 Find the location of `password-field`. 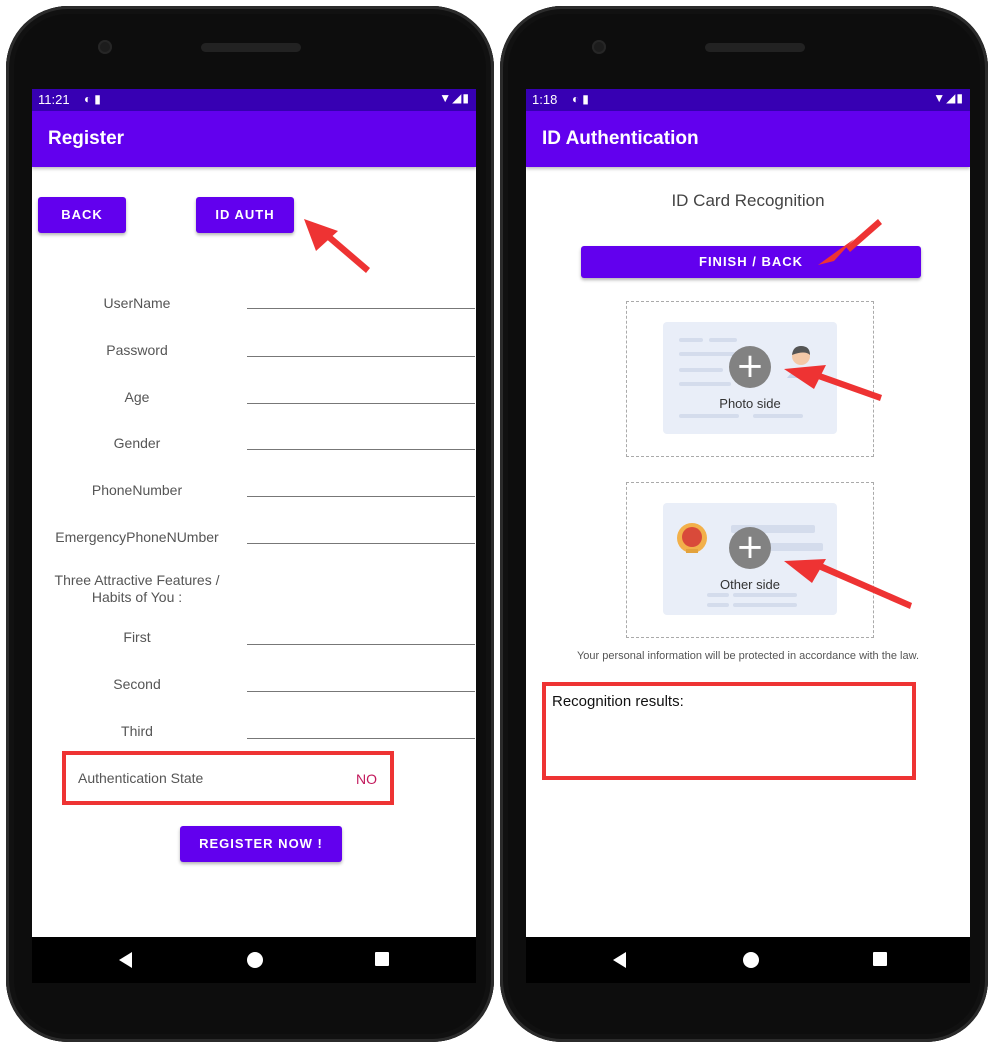

password-field is located at coordinates (361, 356).